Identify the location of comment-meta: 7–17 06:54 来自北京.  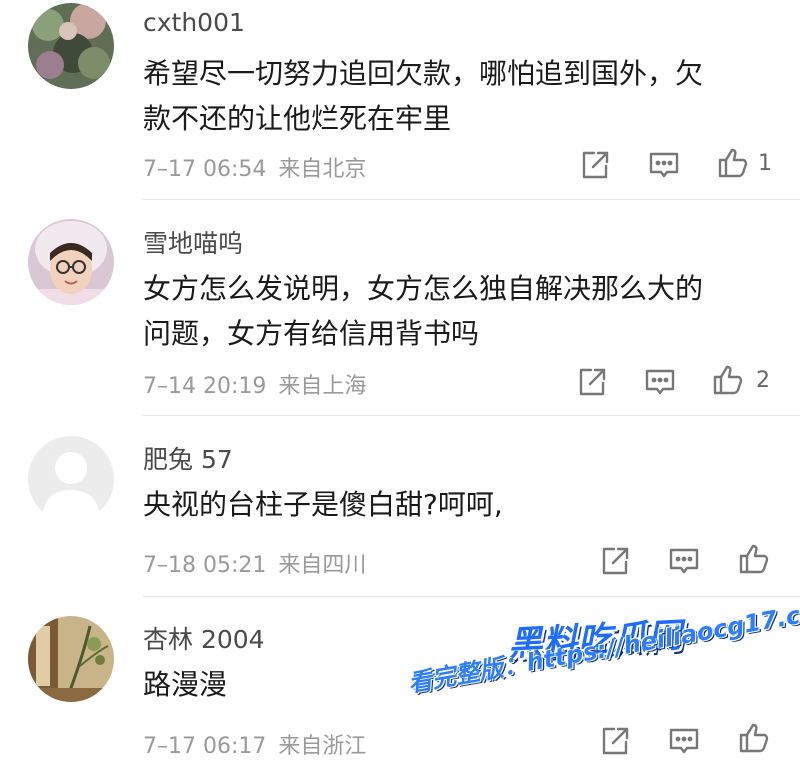
(254, 167).